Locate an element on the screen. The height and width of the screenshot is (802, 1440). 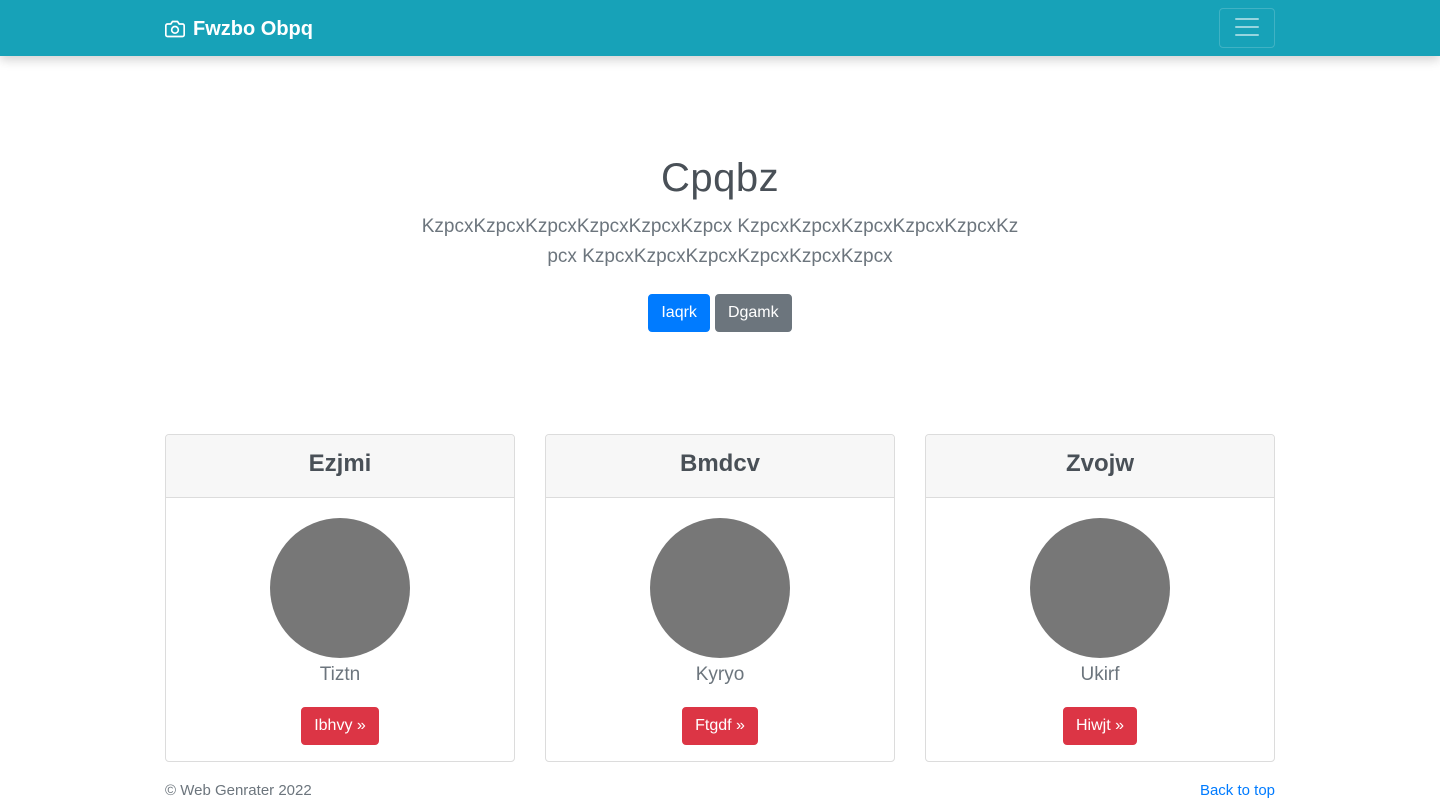
card: Zvojw Ukirf Hiwjt » is located at coordinates (1100, 598).